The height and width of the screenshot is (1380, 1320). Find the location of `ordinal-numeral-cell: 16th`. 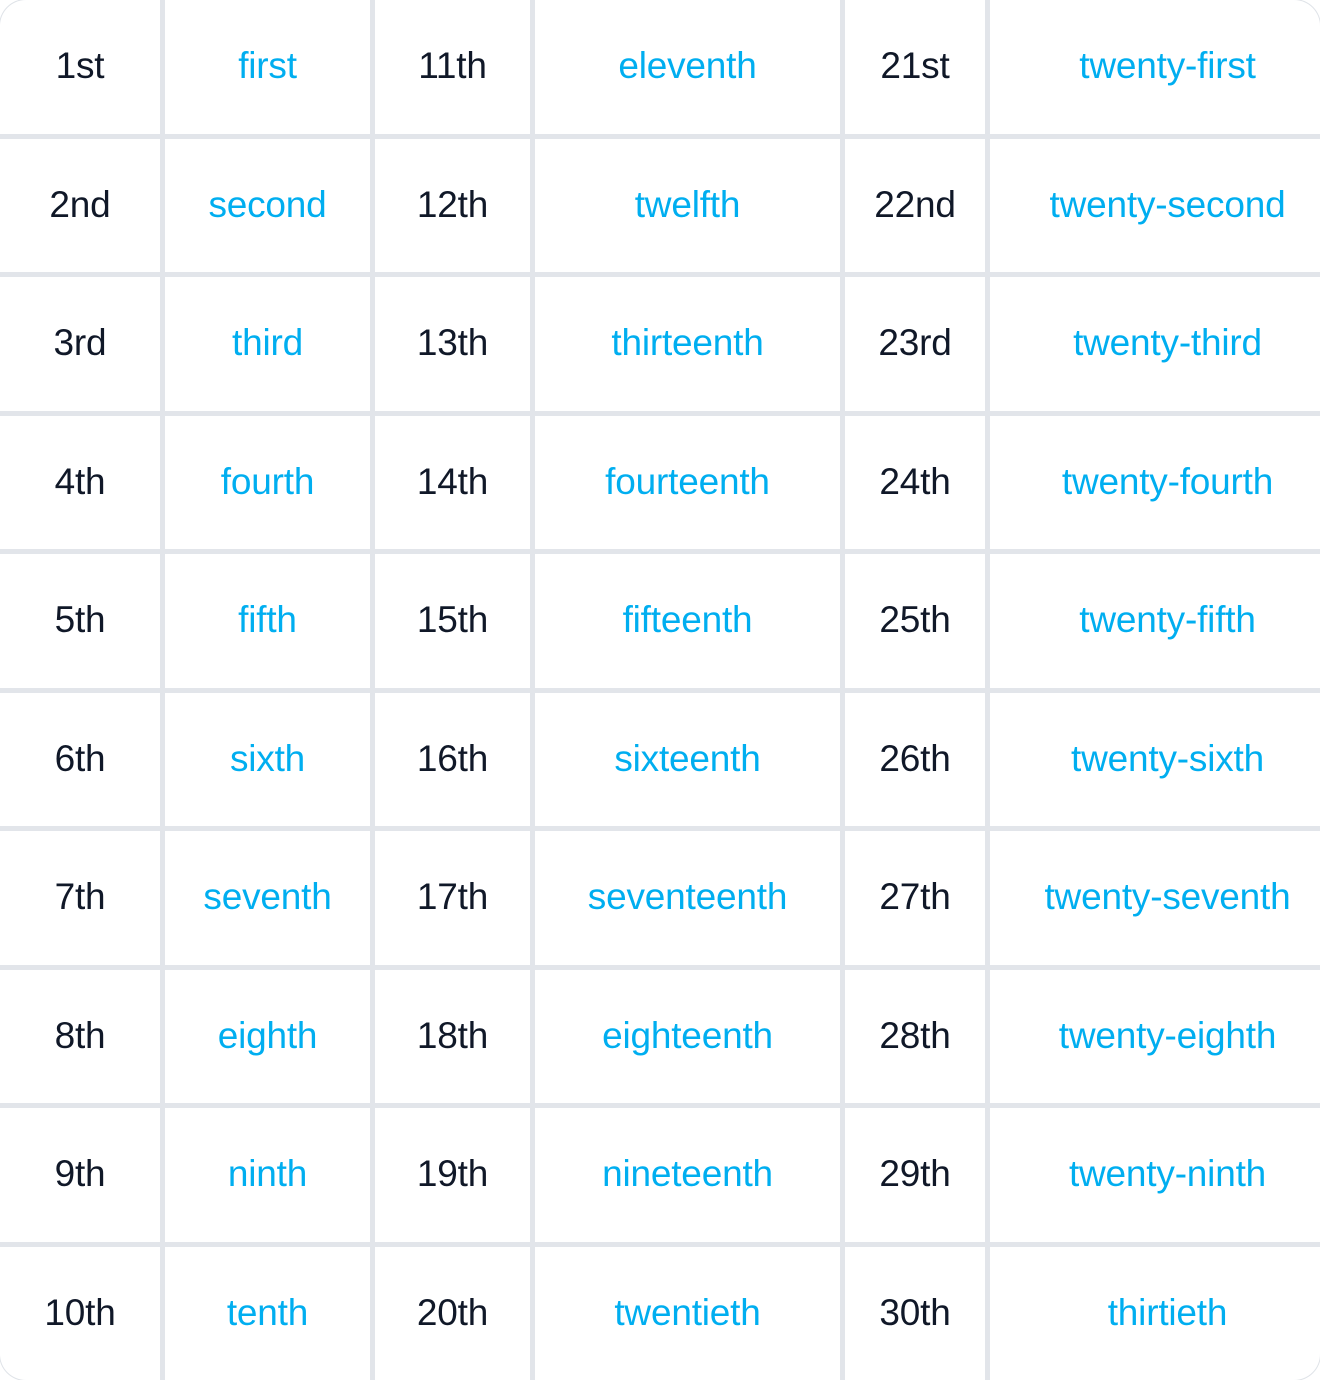

ordinal-numeral-cell: 16th is located at coordinates (452, 759).